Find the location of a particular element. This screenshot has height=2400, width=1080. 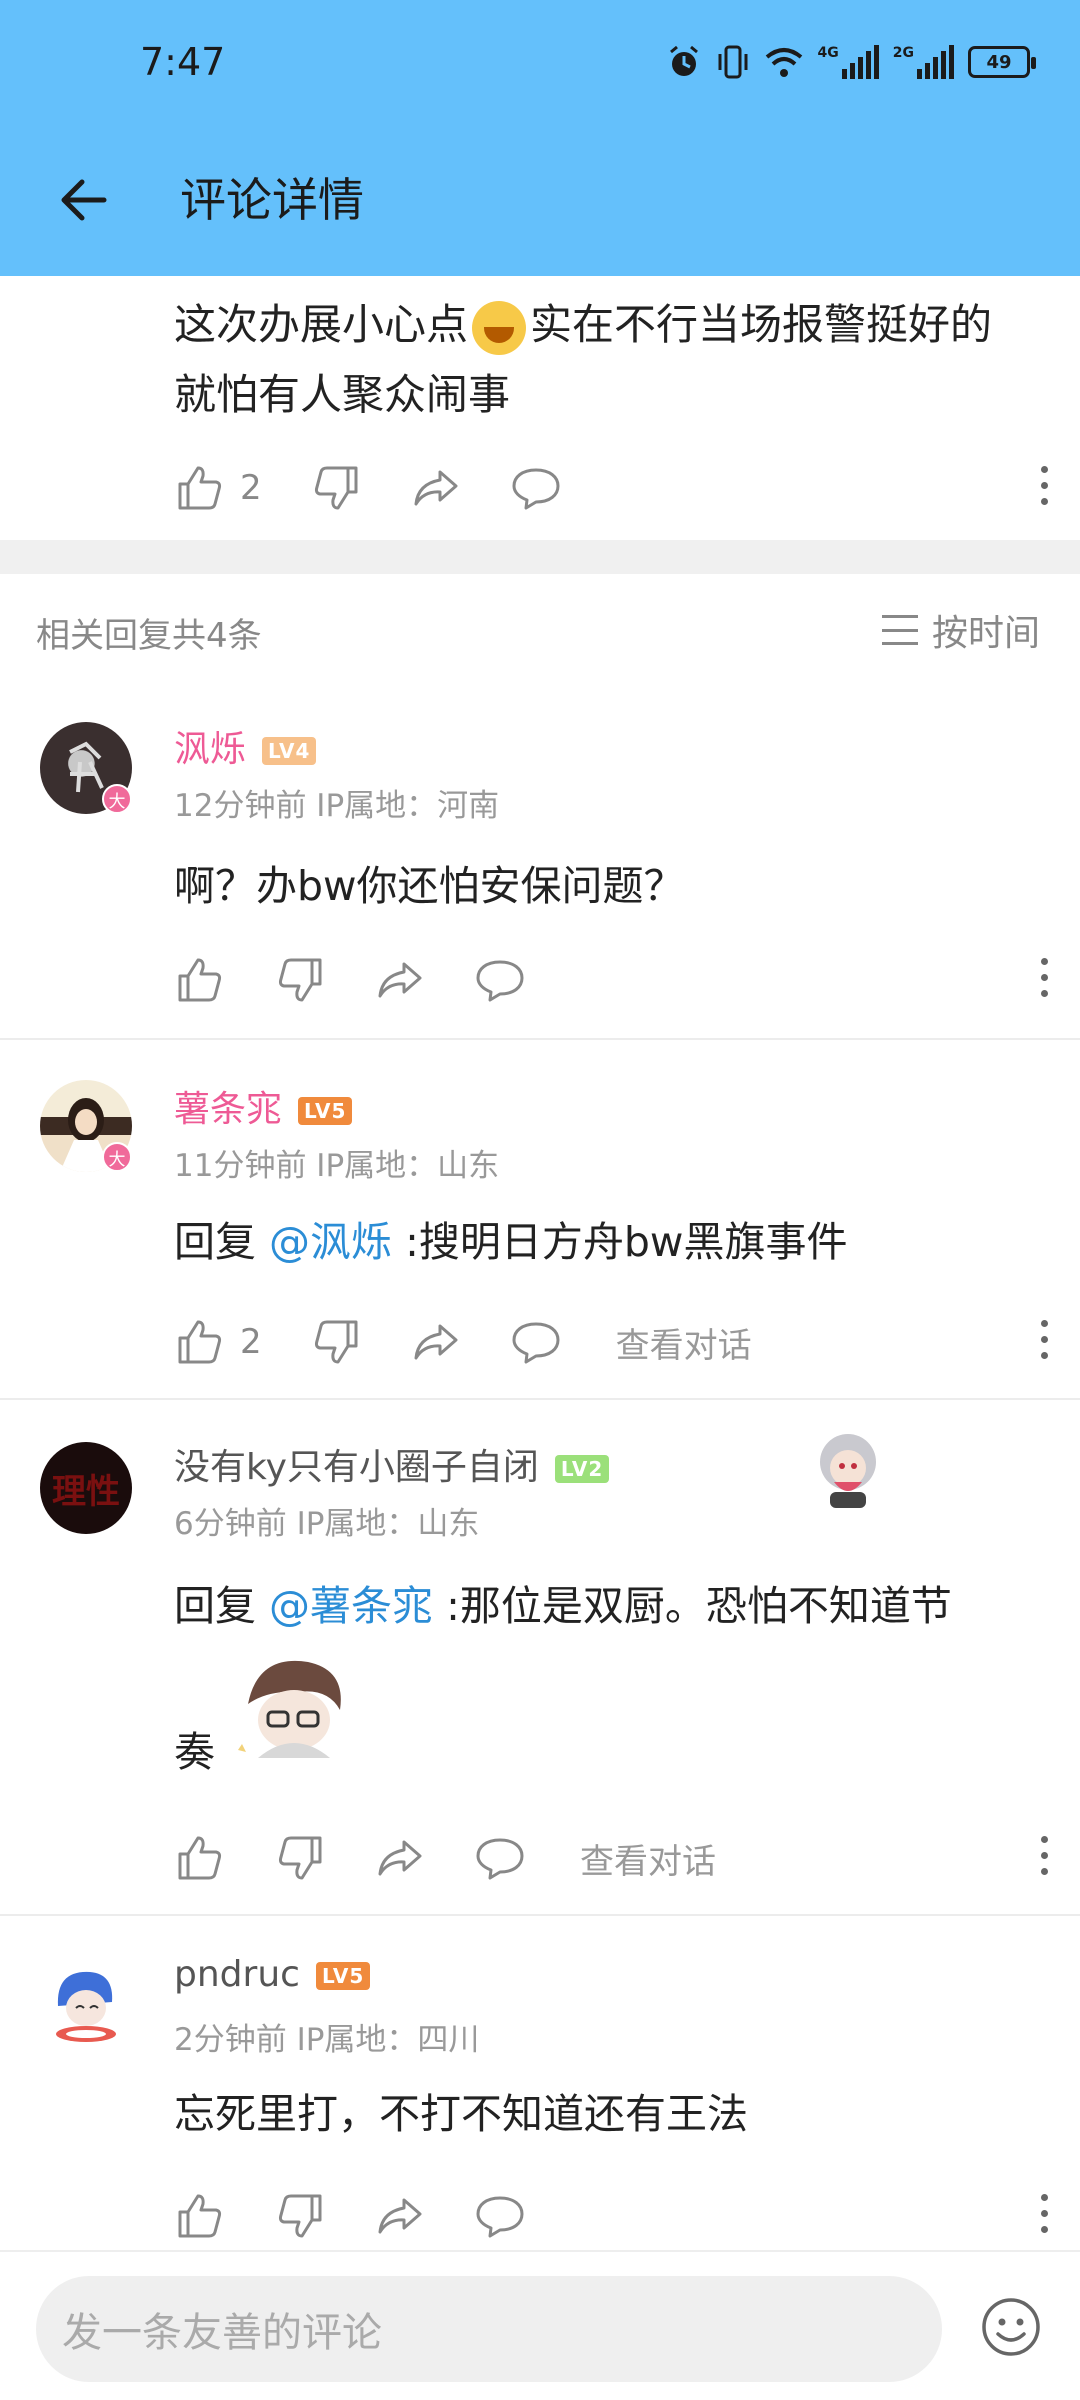

net-type-1: 4G is located at coordinates (828, 53).